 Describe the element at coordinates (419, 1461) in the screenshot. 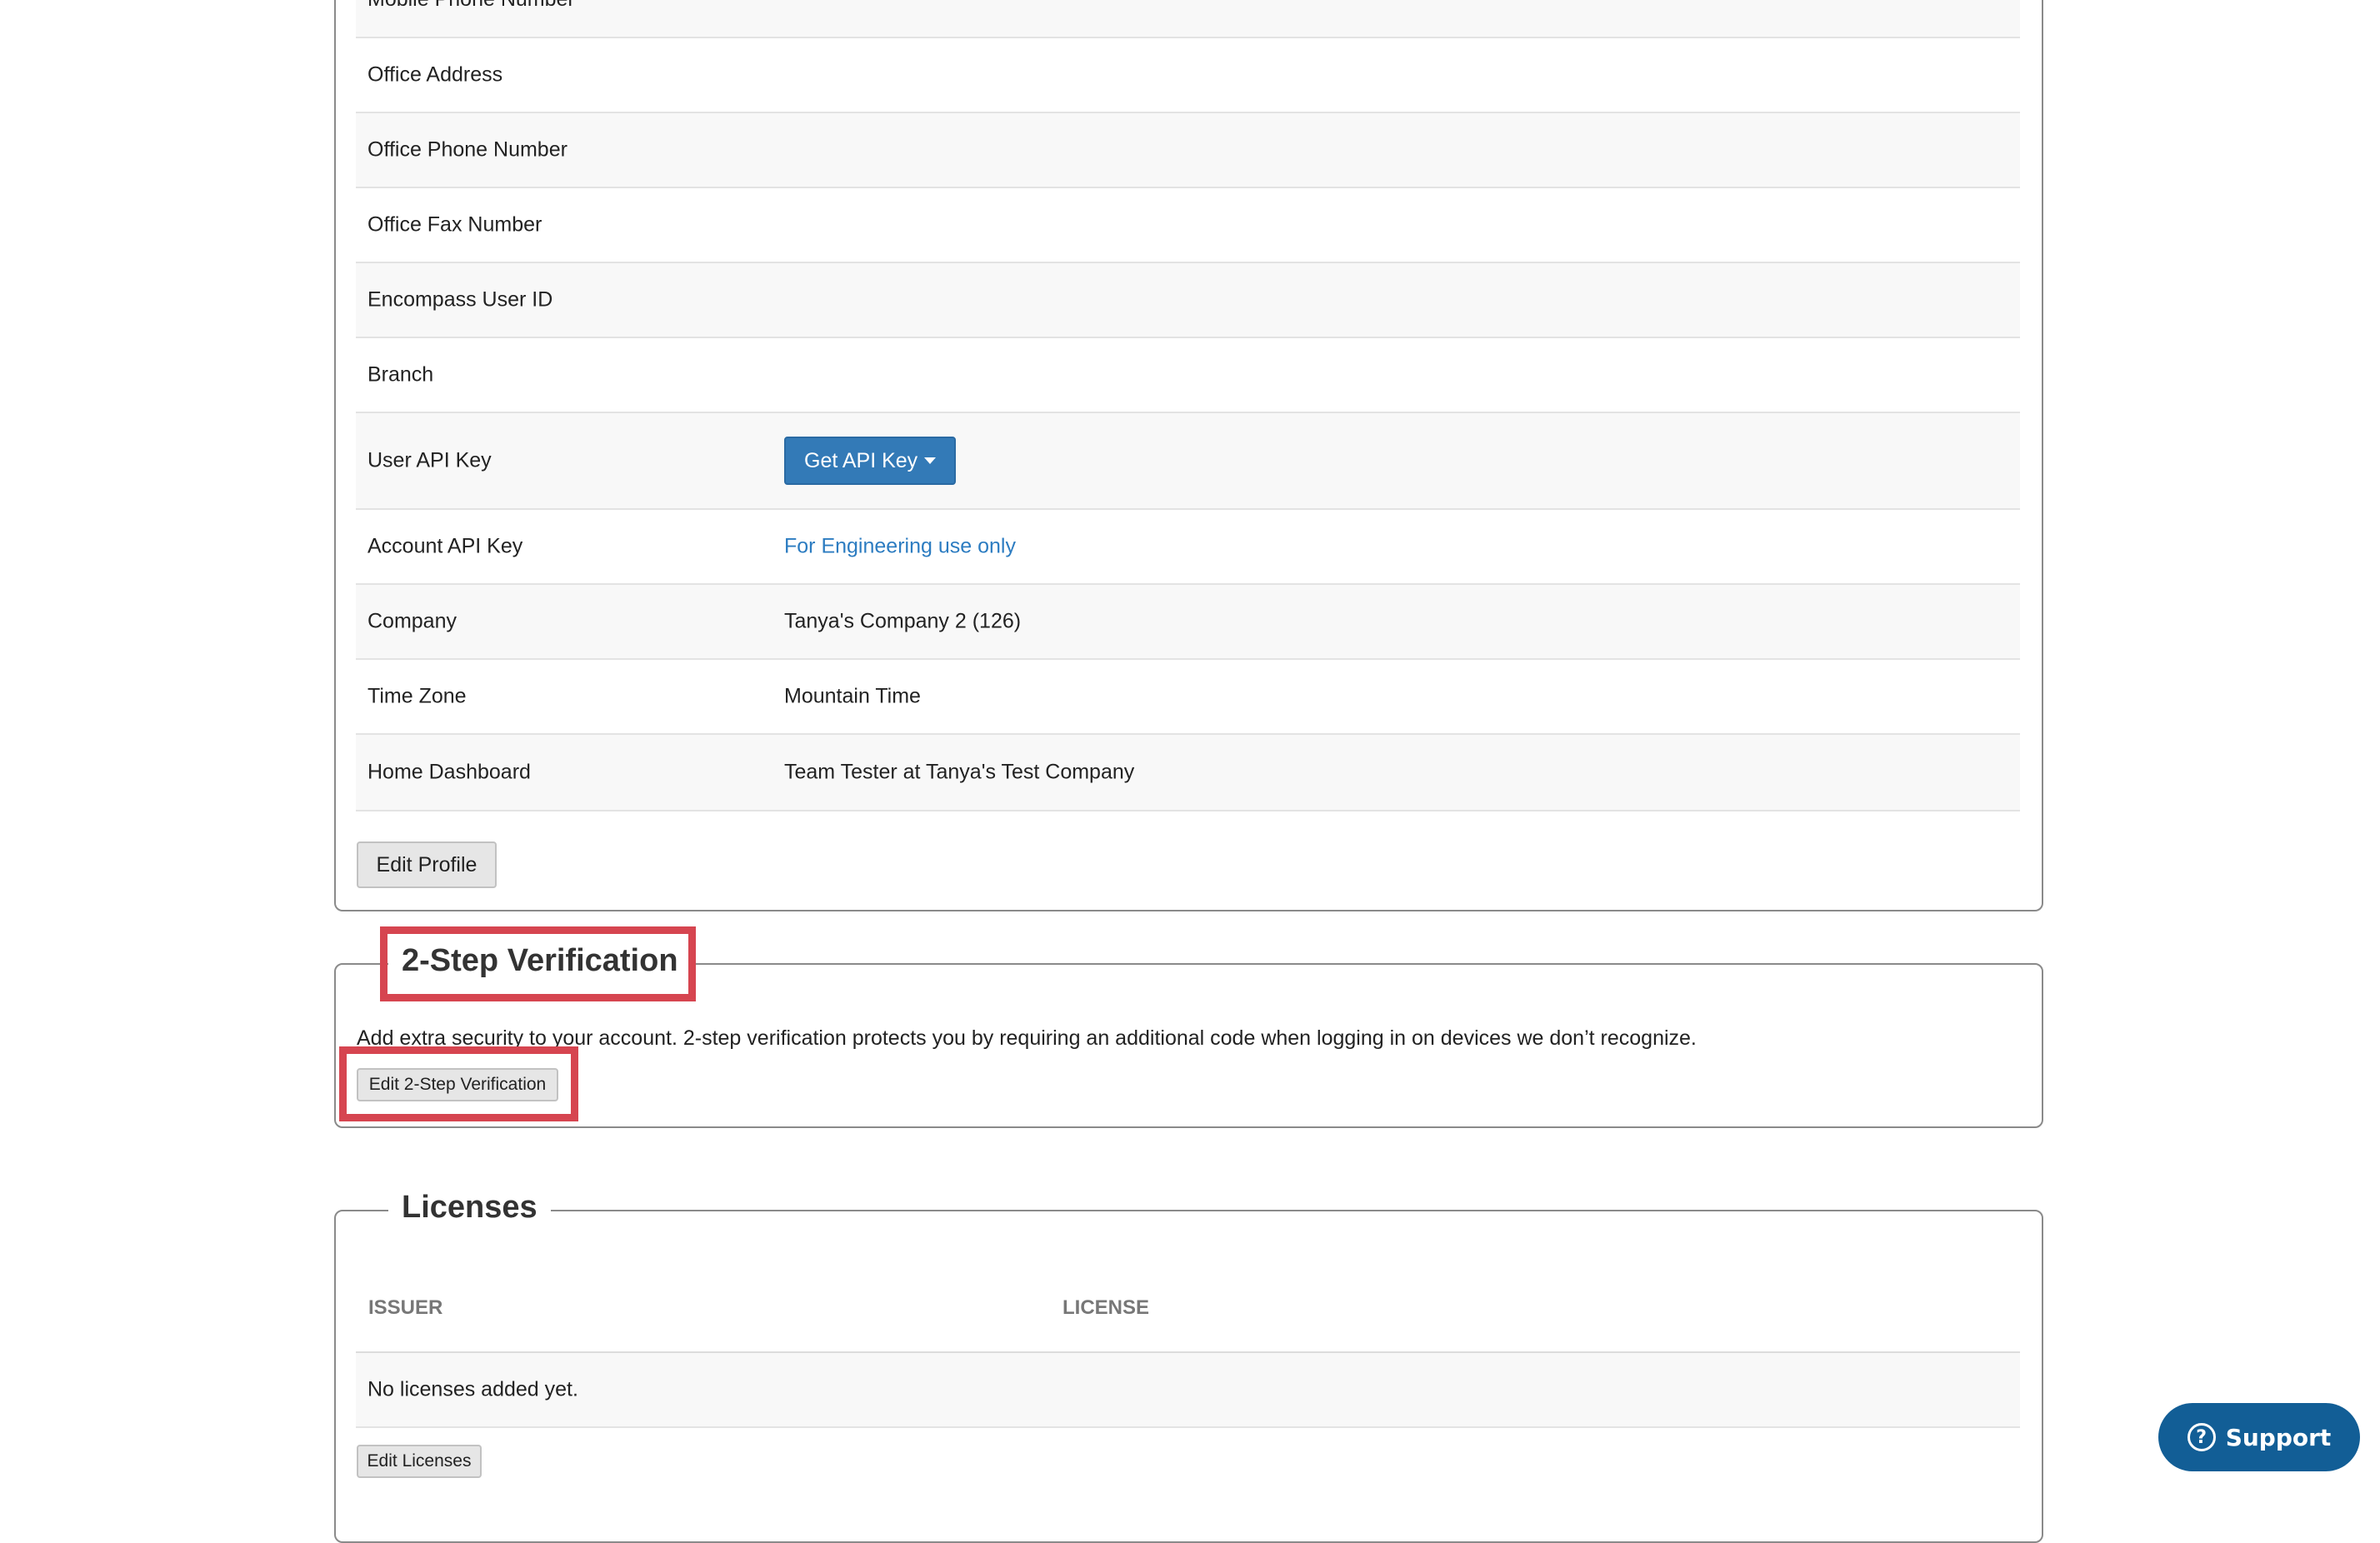

I see `edit-licenses-button: Edit Licenses` at that location.